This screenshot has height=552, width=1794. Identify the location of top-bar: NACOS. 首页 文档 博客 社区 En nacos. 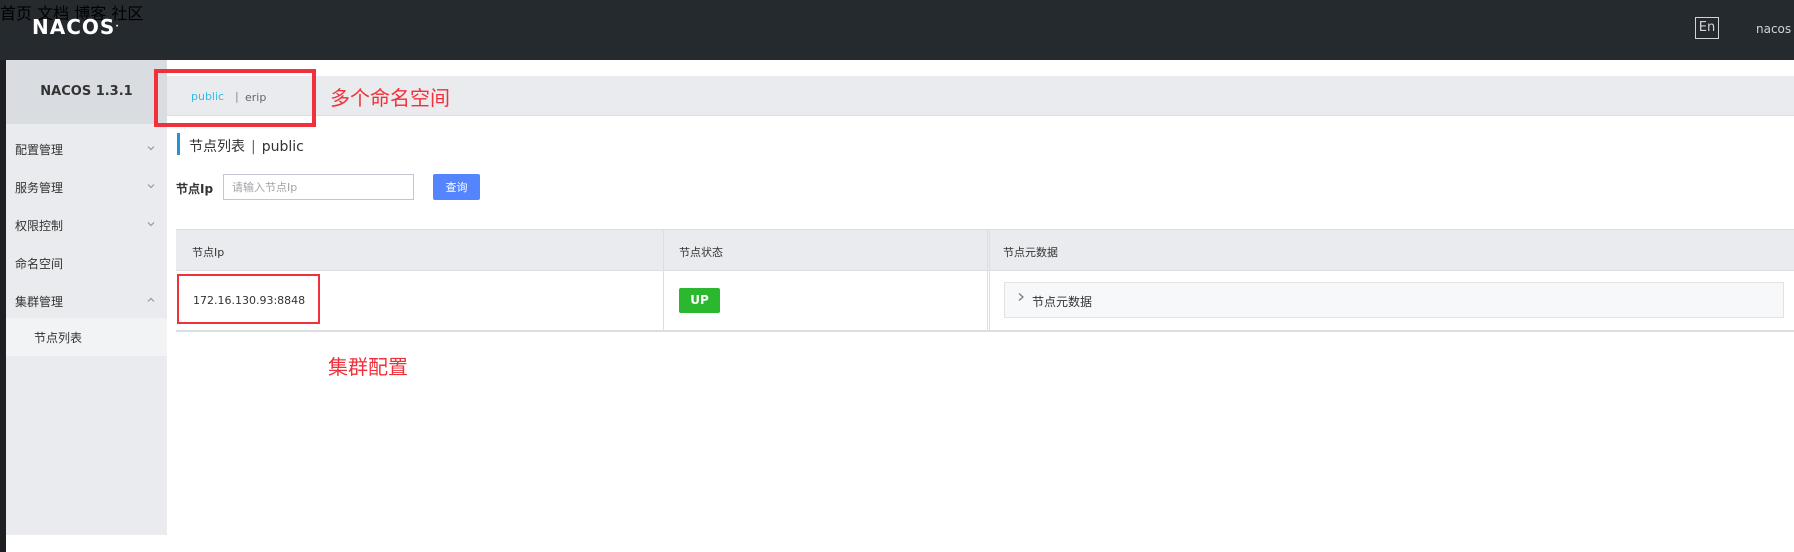
(897, 30).